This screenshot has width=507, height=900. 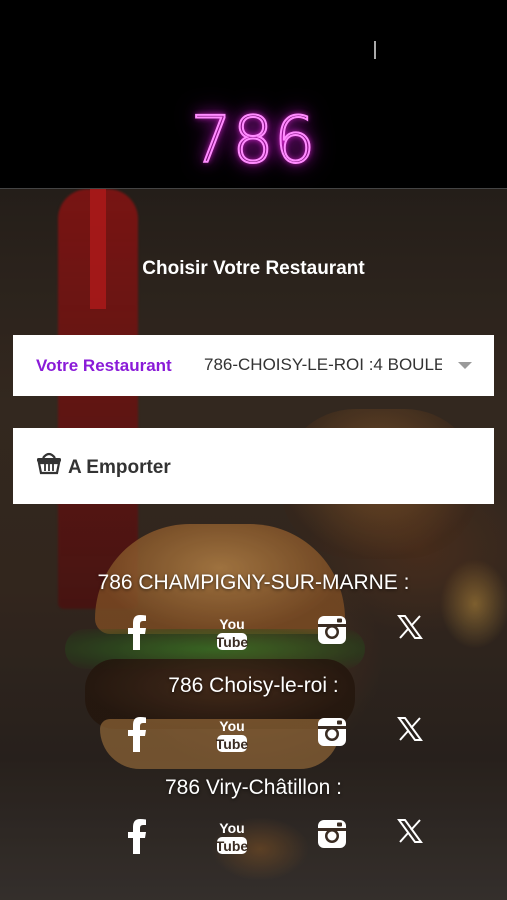 I want to click on brand-logo: 786, so click(x=253, y=141).